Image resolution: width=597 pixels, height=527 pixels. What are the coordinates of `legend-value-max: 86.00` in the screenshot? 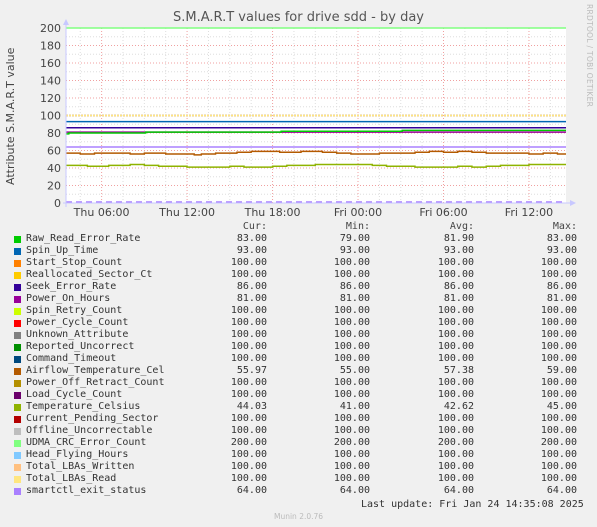 It's located at (561, 286).